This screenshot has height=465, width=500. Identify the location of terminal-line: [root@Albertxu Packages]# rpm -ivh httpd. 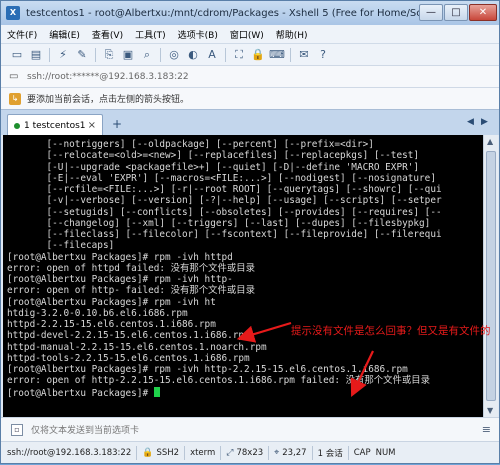
(120, 257).